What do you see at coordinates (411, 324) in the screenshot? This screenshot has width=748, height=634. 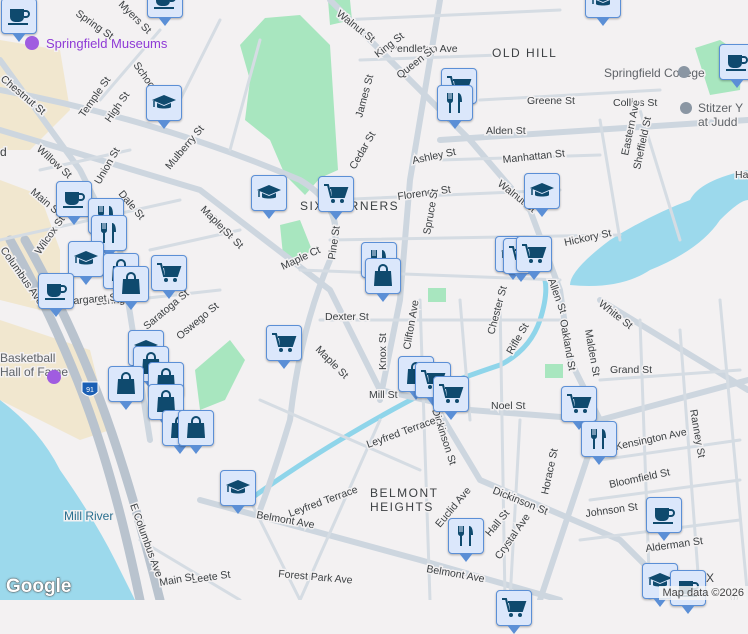 I see `street-label: Clifton Ave` at bounding box center [411, 324].